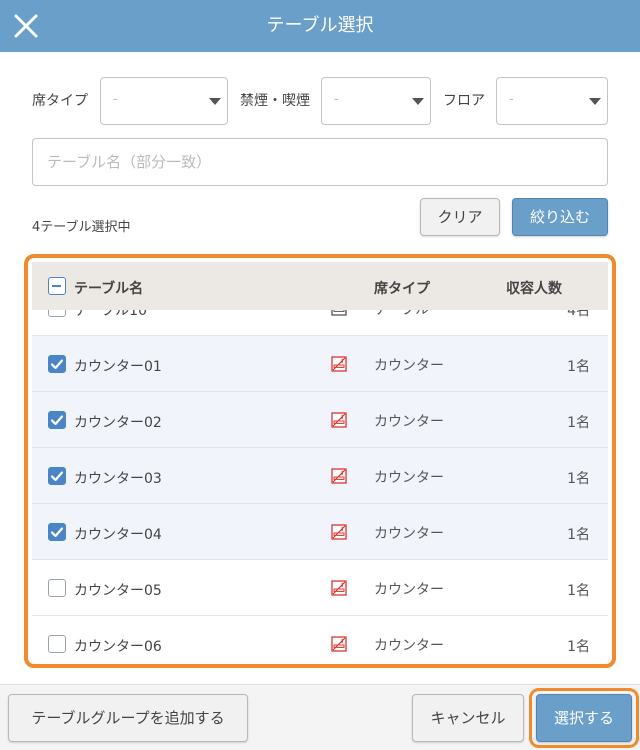 This screenshot has width=640, height=750. What do you see at coordinates (118, 591) in the screenshot?
I see `row-table-name: カウンター05` at bounding box center [118, 591].